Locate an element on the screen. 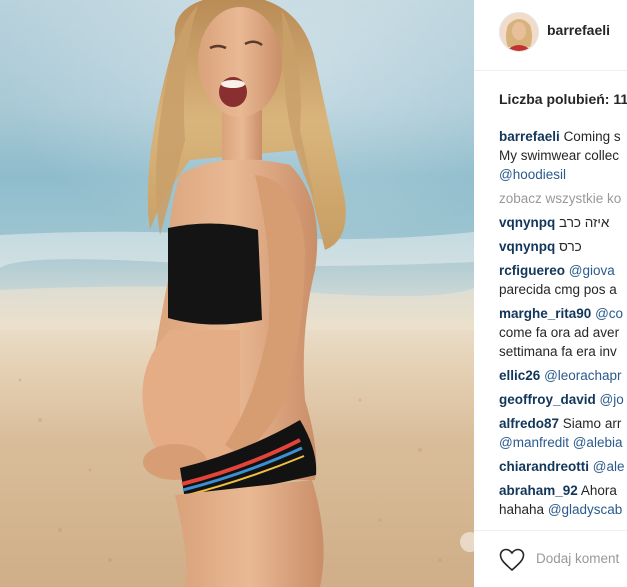 The image size is (627, 587). comment-username: marghe_rita90 is located at coordinates (545, 313).